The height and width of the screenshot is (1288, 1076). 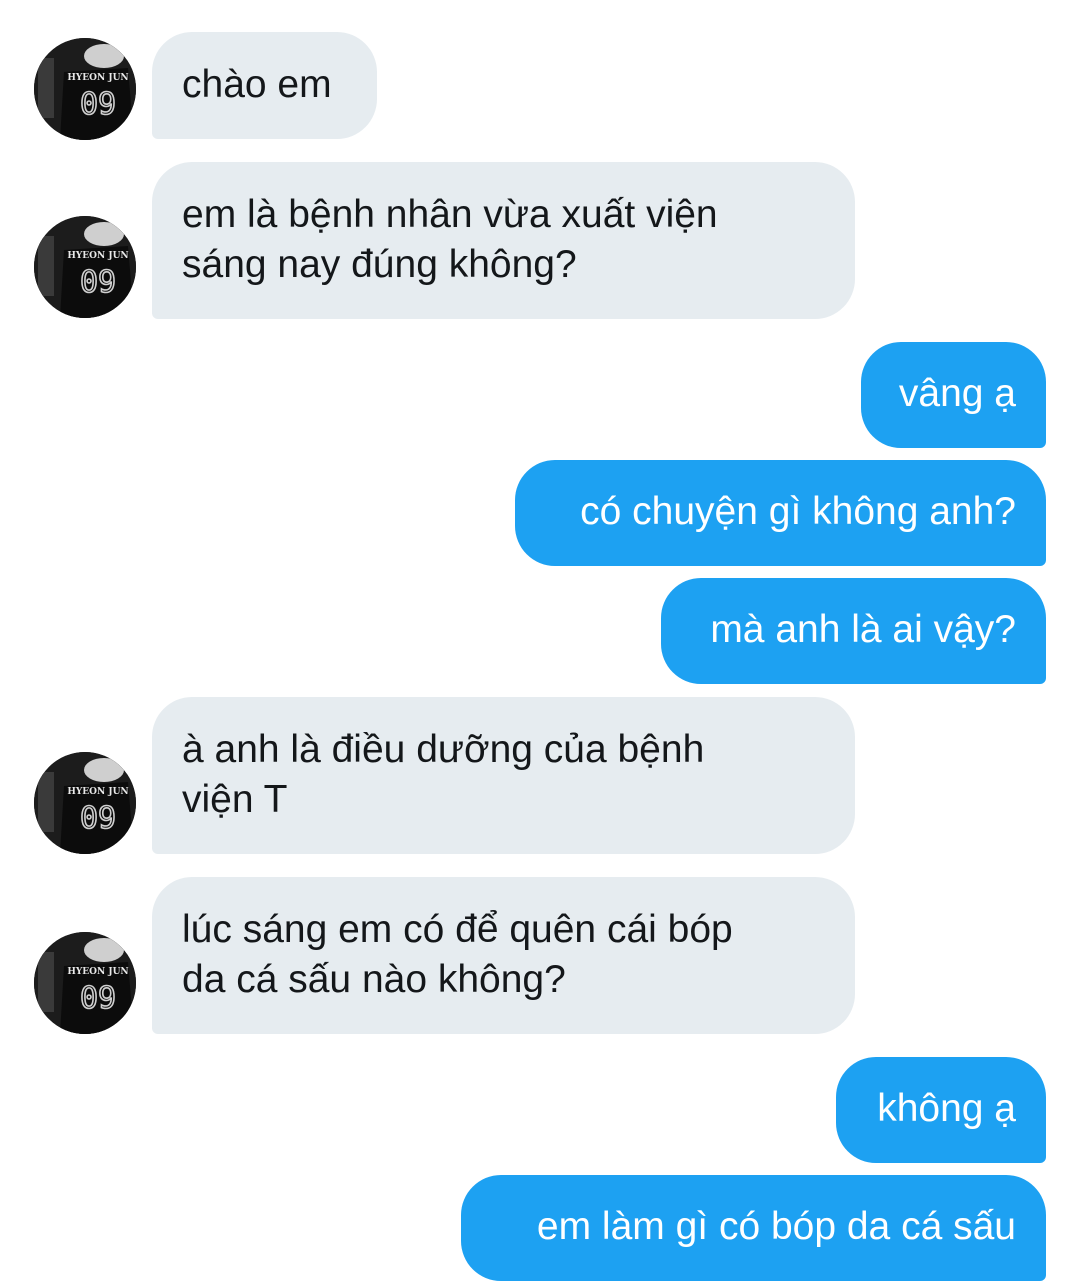 I want to click on outgoing-message: không ạ, so click(x=941, y=1110).